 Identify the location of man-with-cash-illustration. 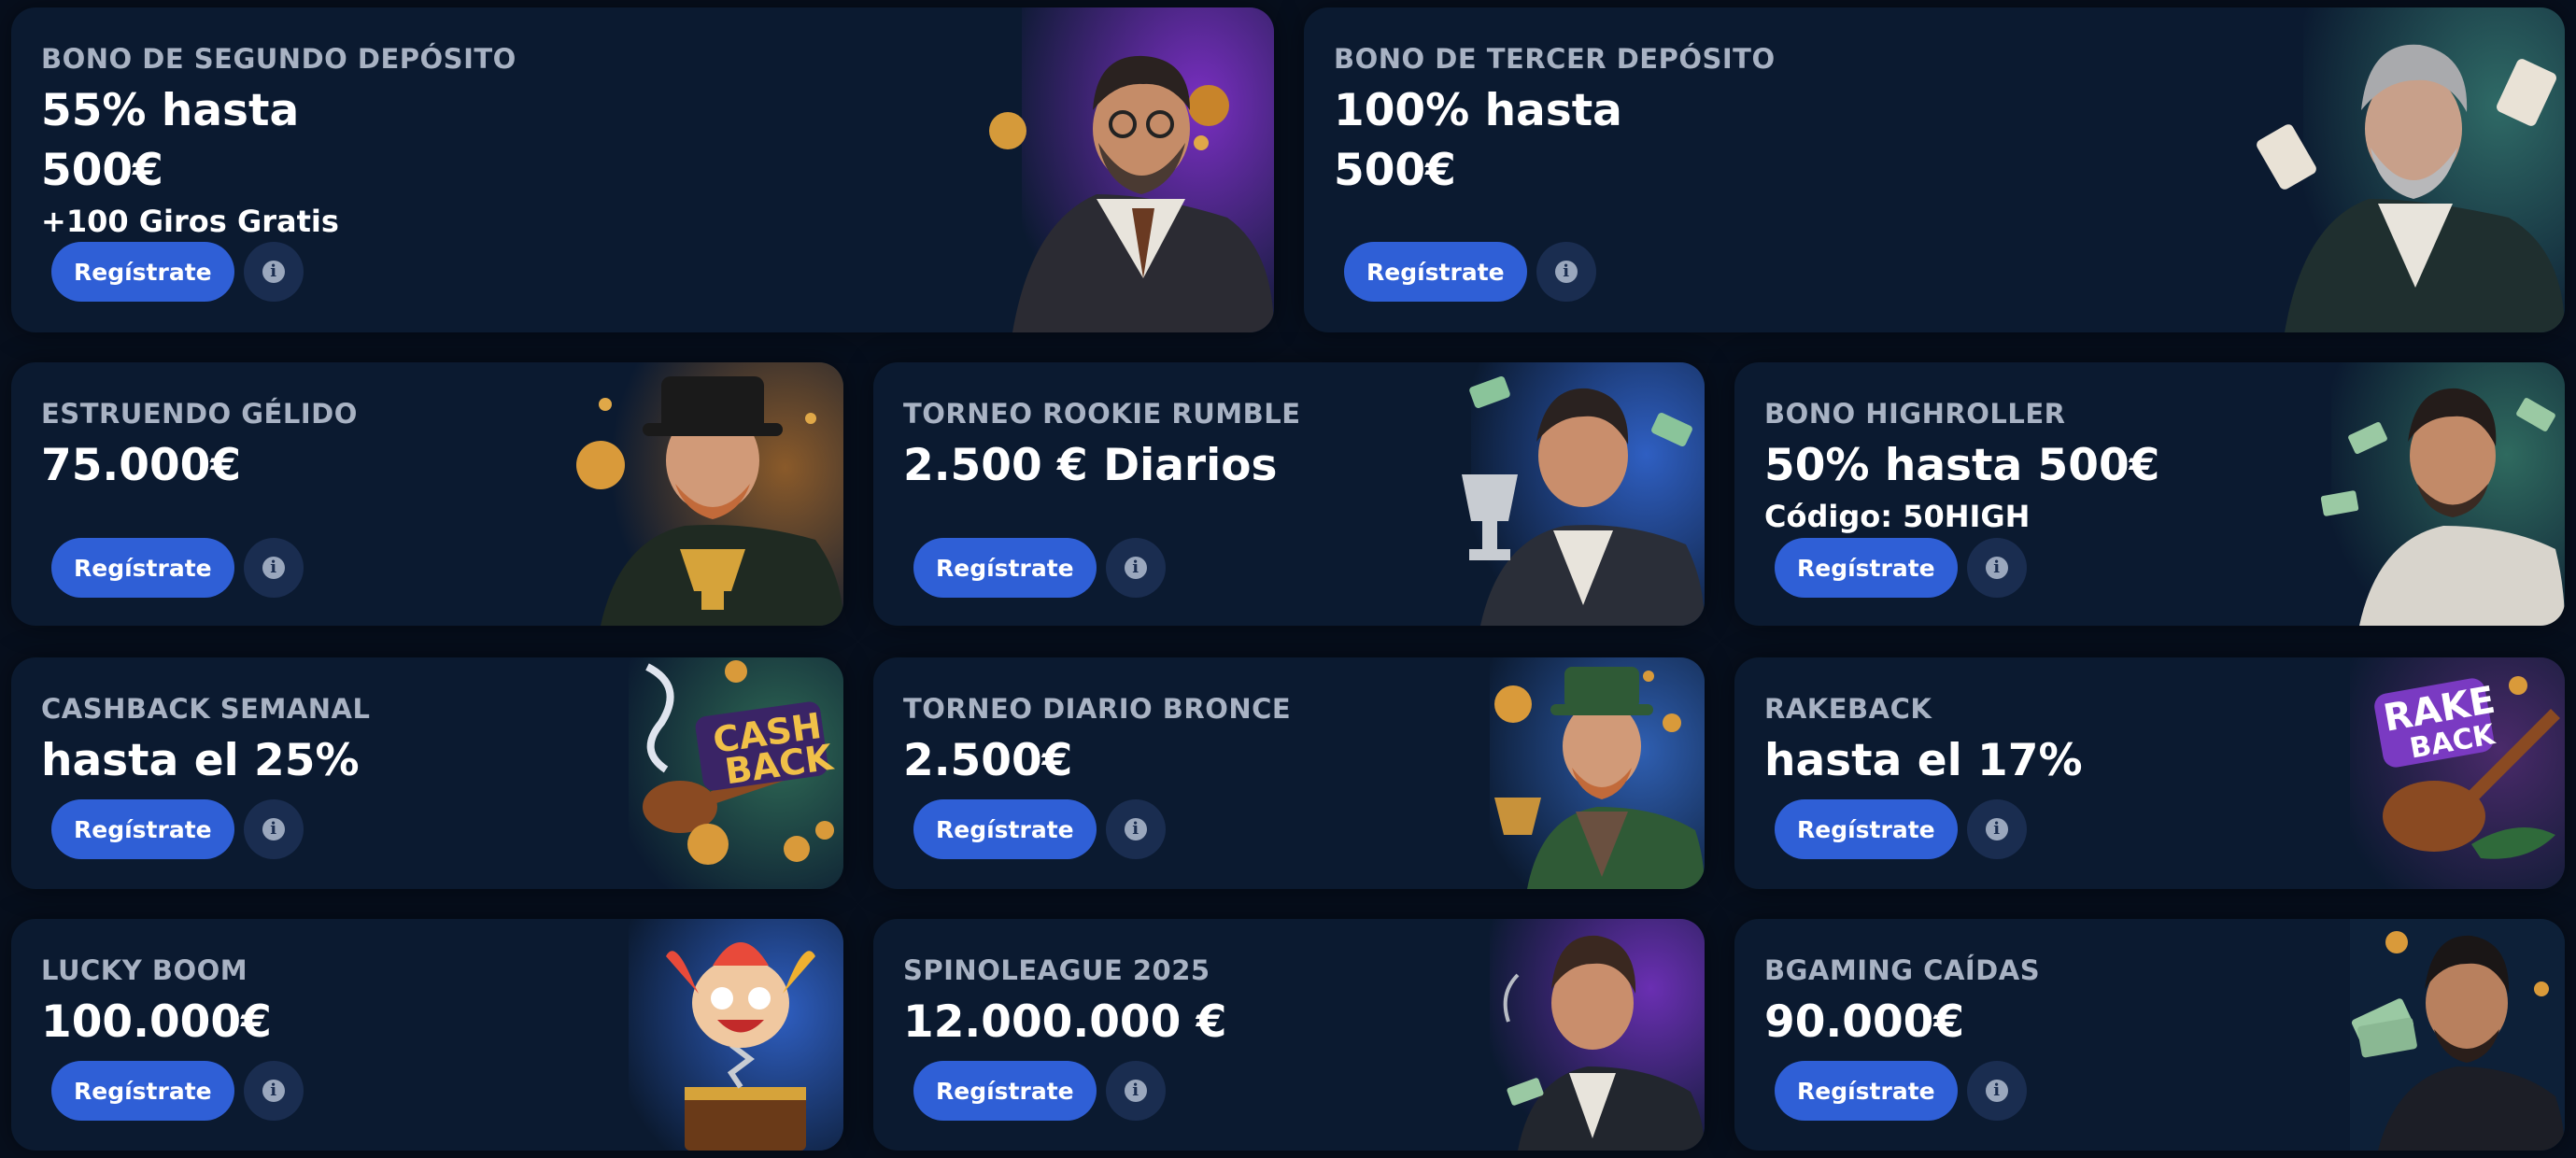
(2448, 1035).